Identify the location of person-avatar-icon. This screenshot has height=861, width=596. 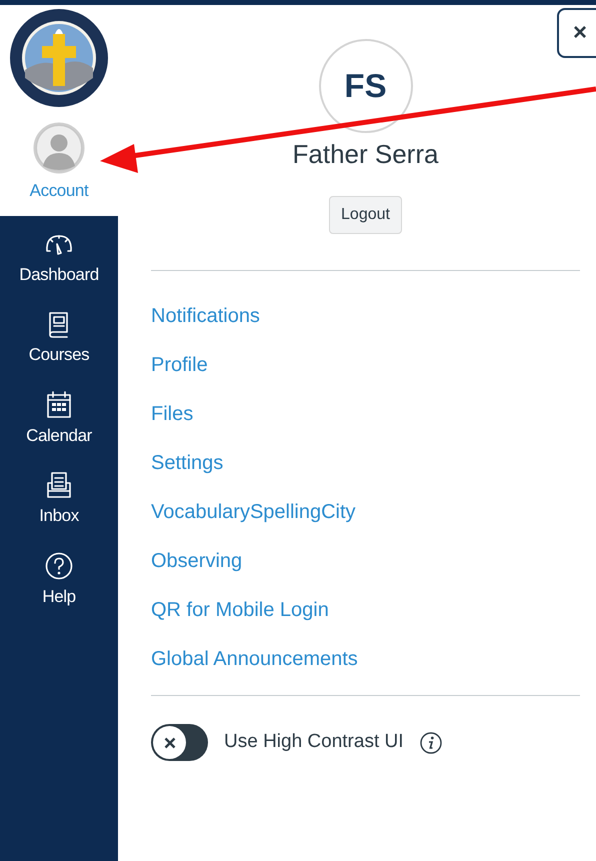
(59, 148).